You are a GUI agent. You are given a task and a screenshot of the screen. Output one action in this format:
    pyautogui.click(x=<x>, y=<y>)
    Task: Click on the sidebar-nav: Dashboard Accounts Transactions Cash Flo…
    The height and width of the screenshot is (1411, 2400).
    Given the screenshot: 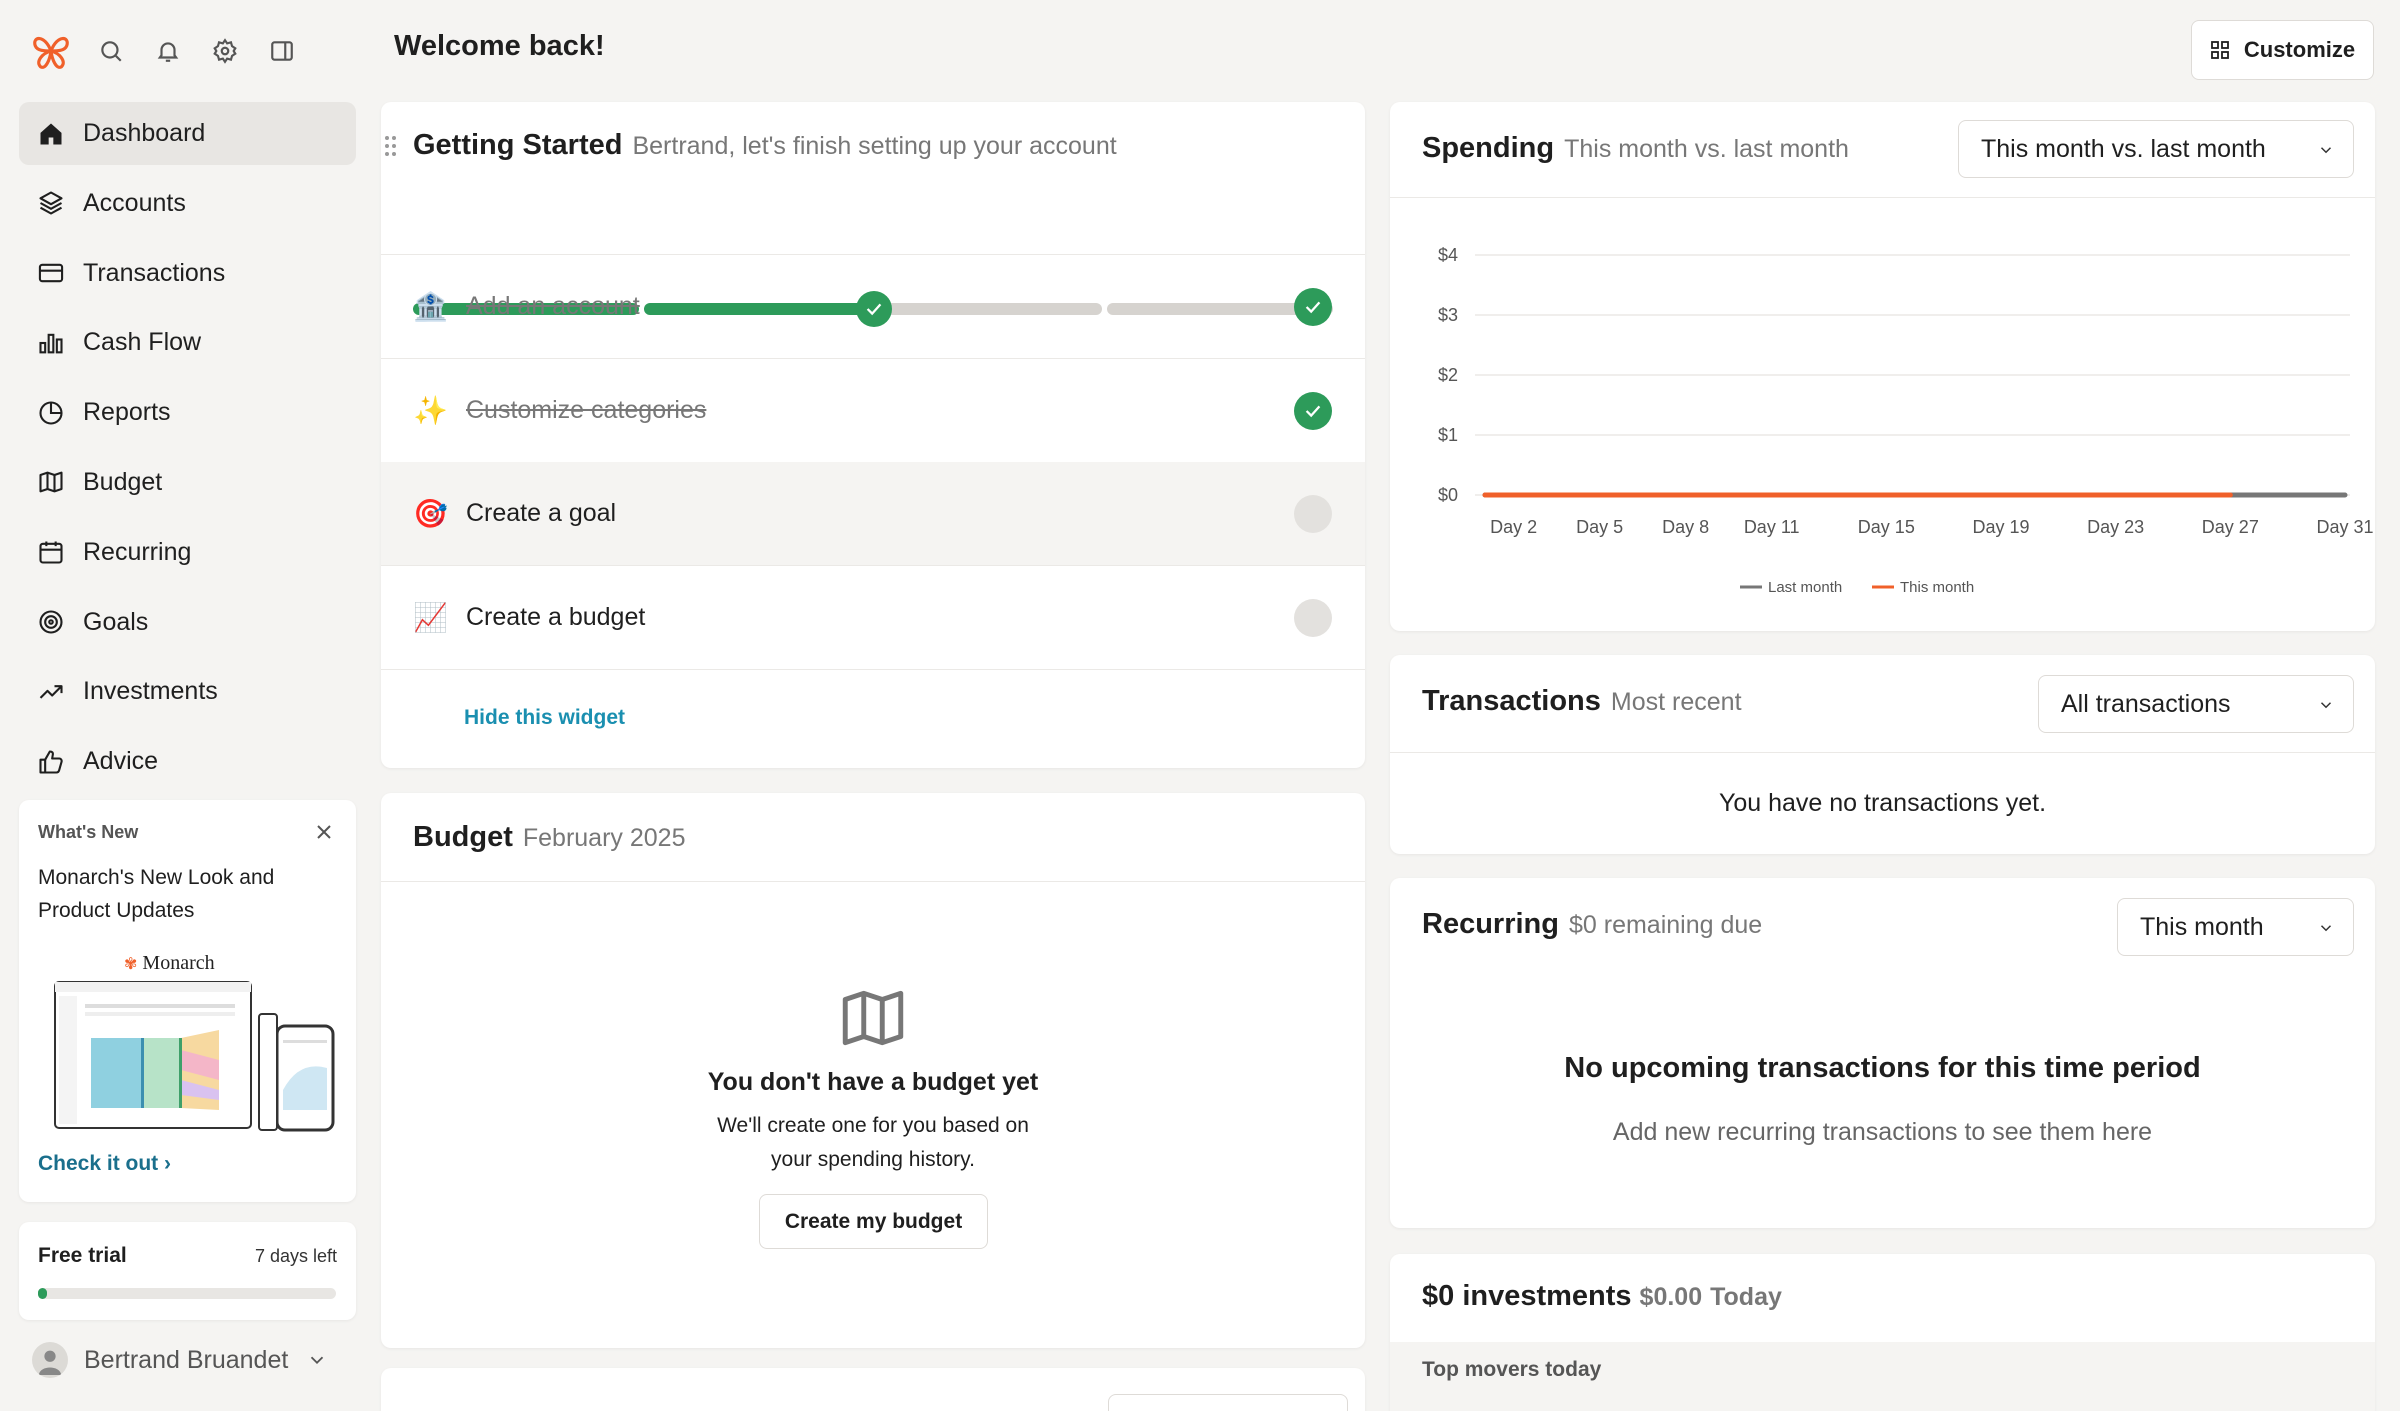 What is the action you would take?
    pyautogui.click(x=187, y=451)
    